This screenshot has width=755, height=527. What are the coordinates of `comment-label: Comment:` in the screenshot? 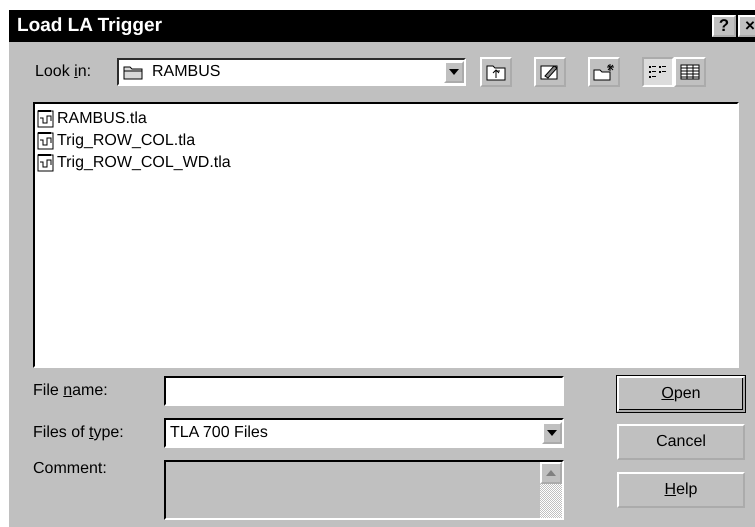 It's located at (70, 469).